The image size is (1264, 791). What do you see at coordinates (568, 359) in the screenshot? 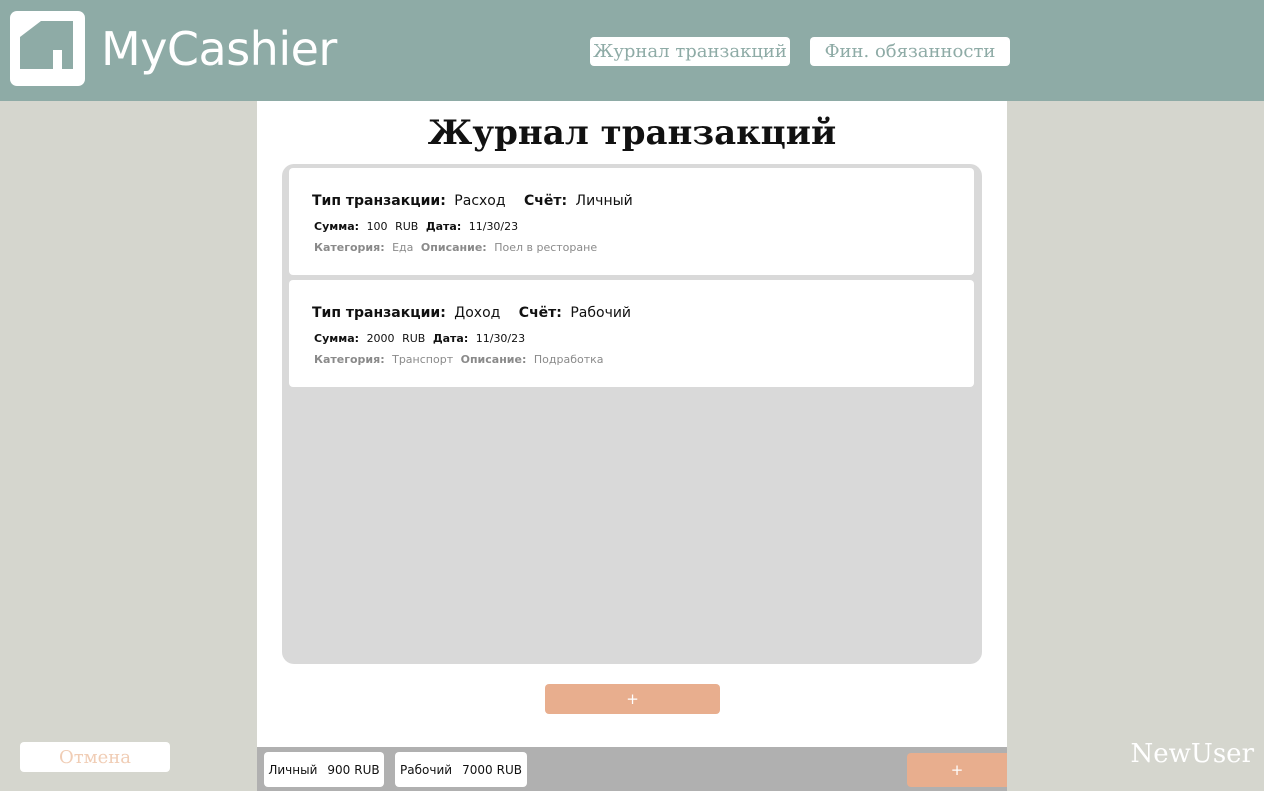
I see `description-value: Подработка` at bounding box center [568, 359].